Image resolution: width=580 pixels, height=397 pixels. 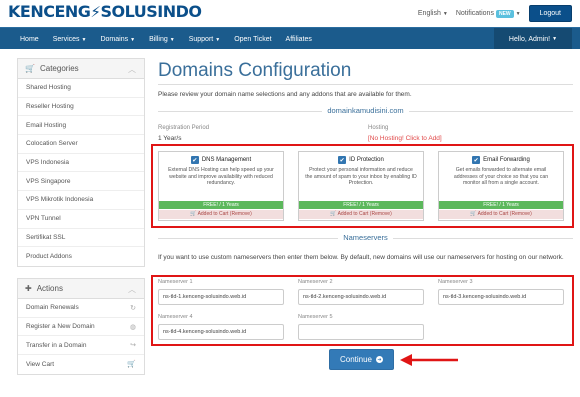 I want to click on lightning-icon: ⚡, so click(x=95, y=12).